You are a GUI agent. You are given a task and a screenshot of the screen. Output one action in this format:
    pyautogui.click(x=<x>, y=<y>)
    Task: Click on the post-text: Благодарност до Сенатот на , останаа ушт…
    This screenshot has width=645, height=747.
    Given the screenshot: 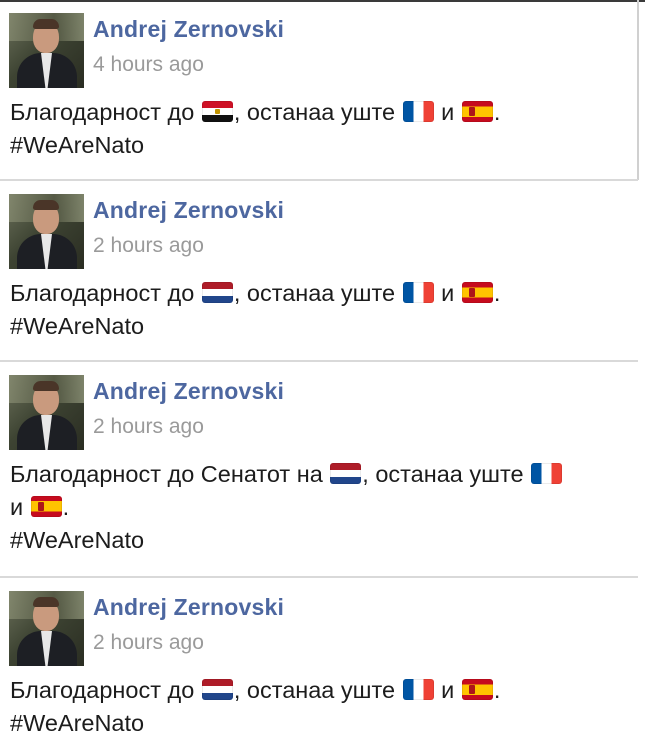 What is the action you would take?
    pyautogui.click(x=320, y=507)
    